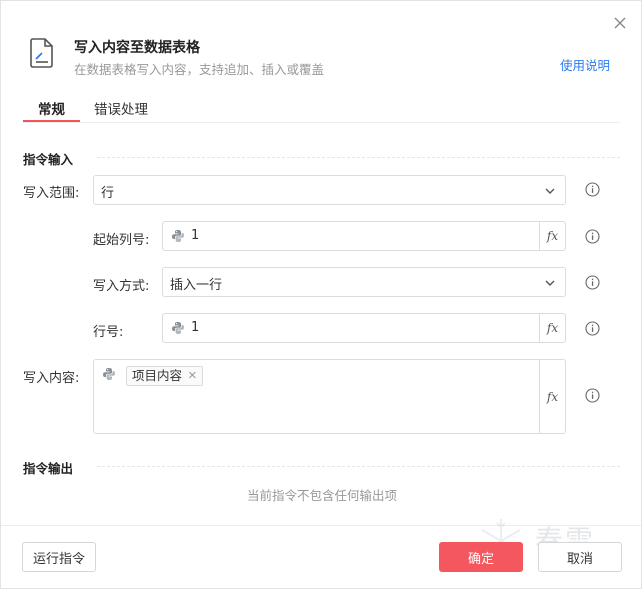 Image resolution: width=642 pixels, height=589 pixels. What do you see at coordinates (121, 108) in the screenshot?
I see `tab-error-handling: 错误处理` at bounding box center [121, 108].